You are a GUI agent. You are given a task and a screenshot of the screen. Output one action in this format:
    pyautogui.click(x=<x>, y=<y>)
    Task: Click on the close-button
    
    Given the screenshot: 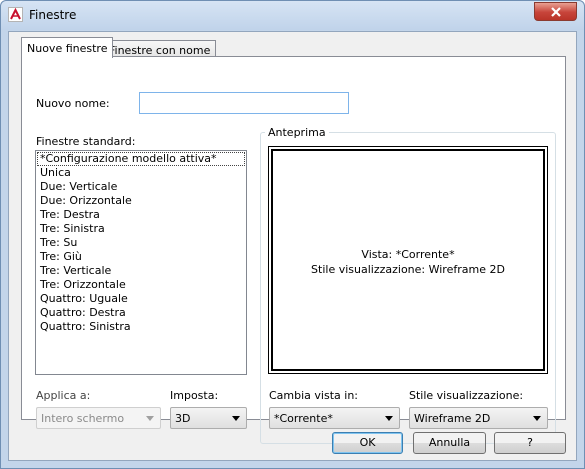 What is the action you would take?
    pyautogui.click(x=555, y=11)
    